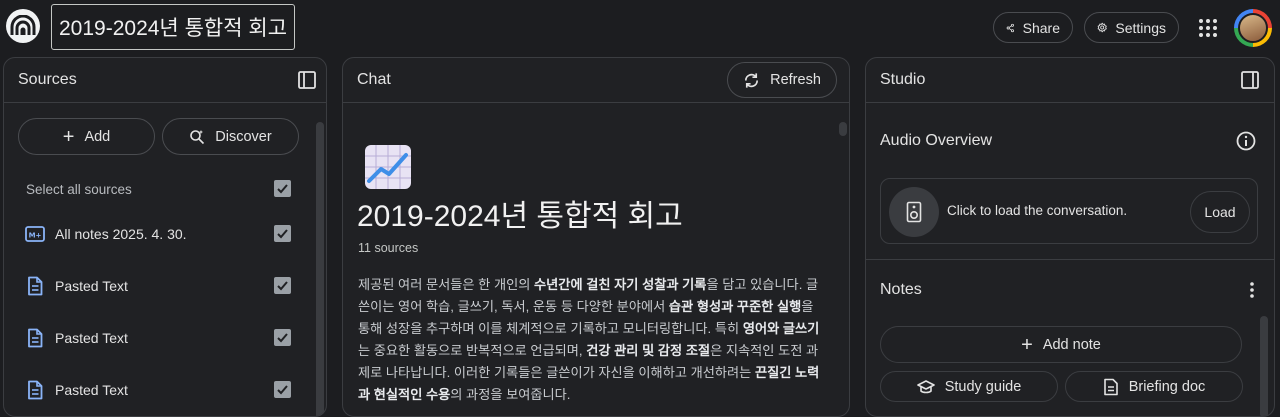 This screenshot has height=417, width=1280. What do you see at coordinates (1264, 366) in the screenshot?
I see `studio-scrollbar` at bounding box center [1264, 366].